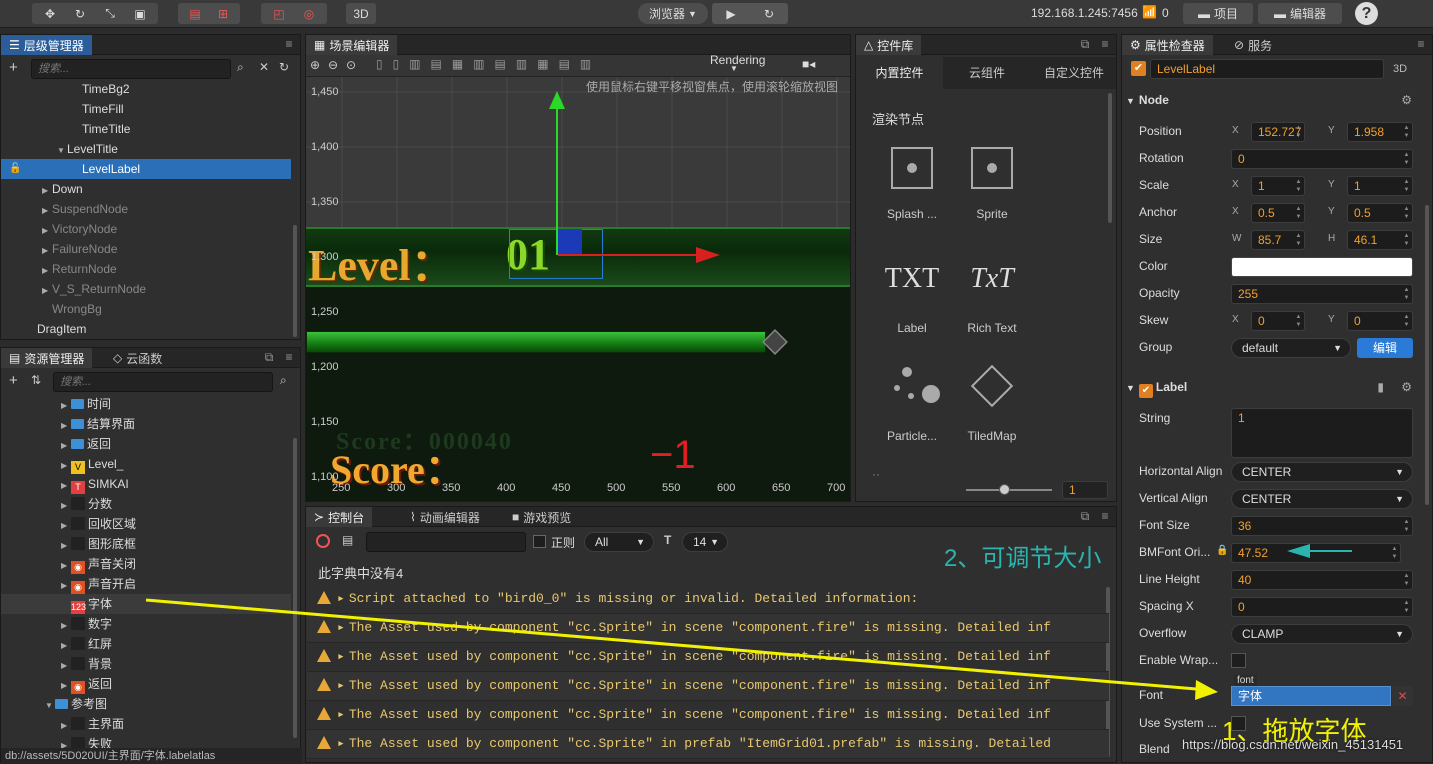 The height and width of the screenshot is (764, 1433). I want to click on tree-node: ▶ FailureNode, so click(146, 249).